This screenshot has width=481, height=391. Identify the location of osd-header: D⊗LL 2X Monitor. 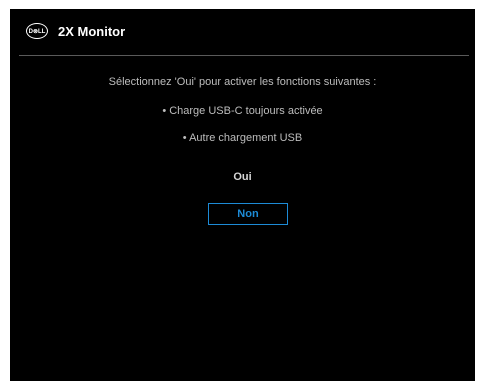
(242, 32).